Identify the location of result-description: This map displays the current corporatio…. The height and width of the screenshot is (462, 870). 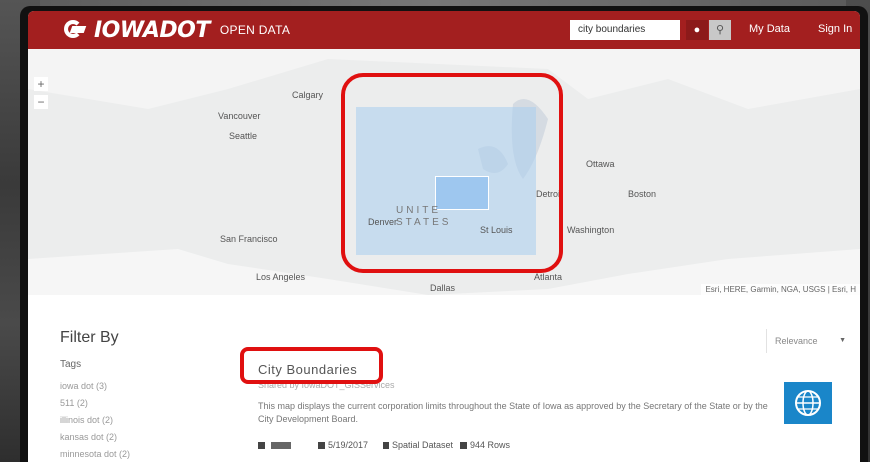
(513, 412).